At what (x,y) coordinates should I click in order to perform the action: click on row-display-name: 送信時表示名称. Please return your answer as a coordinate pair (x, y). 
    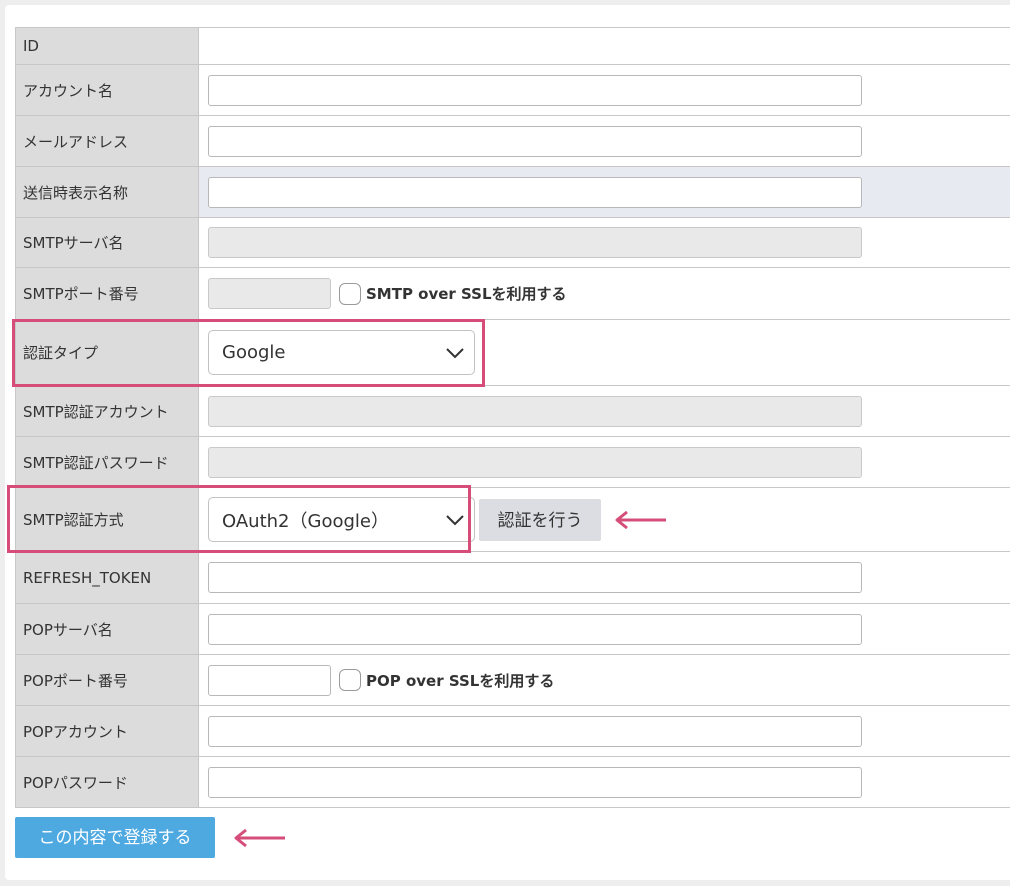
    Looking at the image, I should click on (512, 192).